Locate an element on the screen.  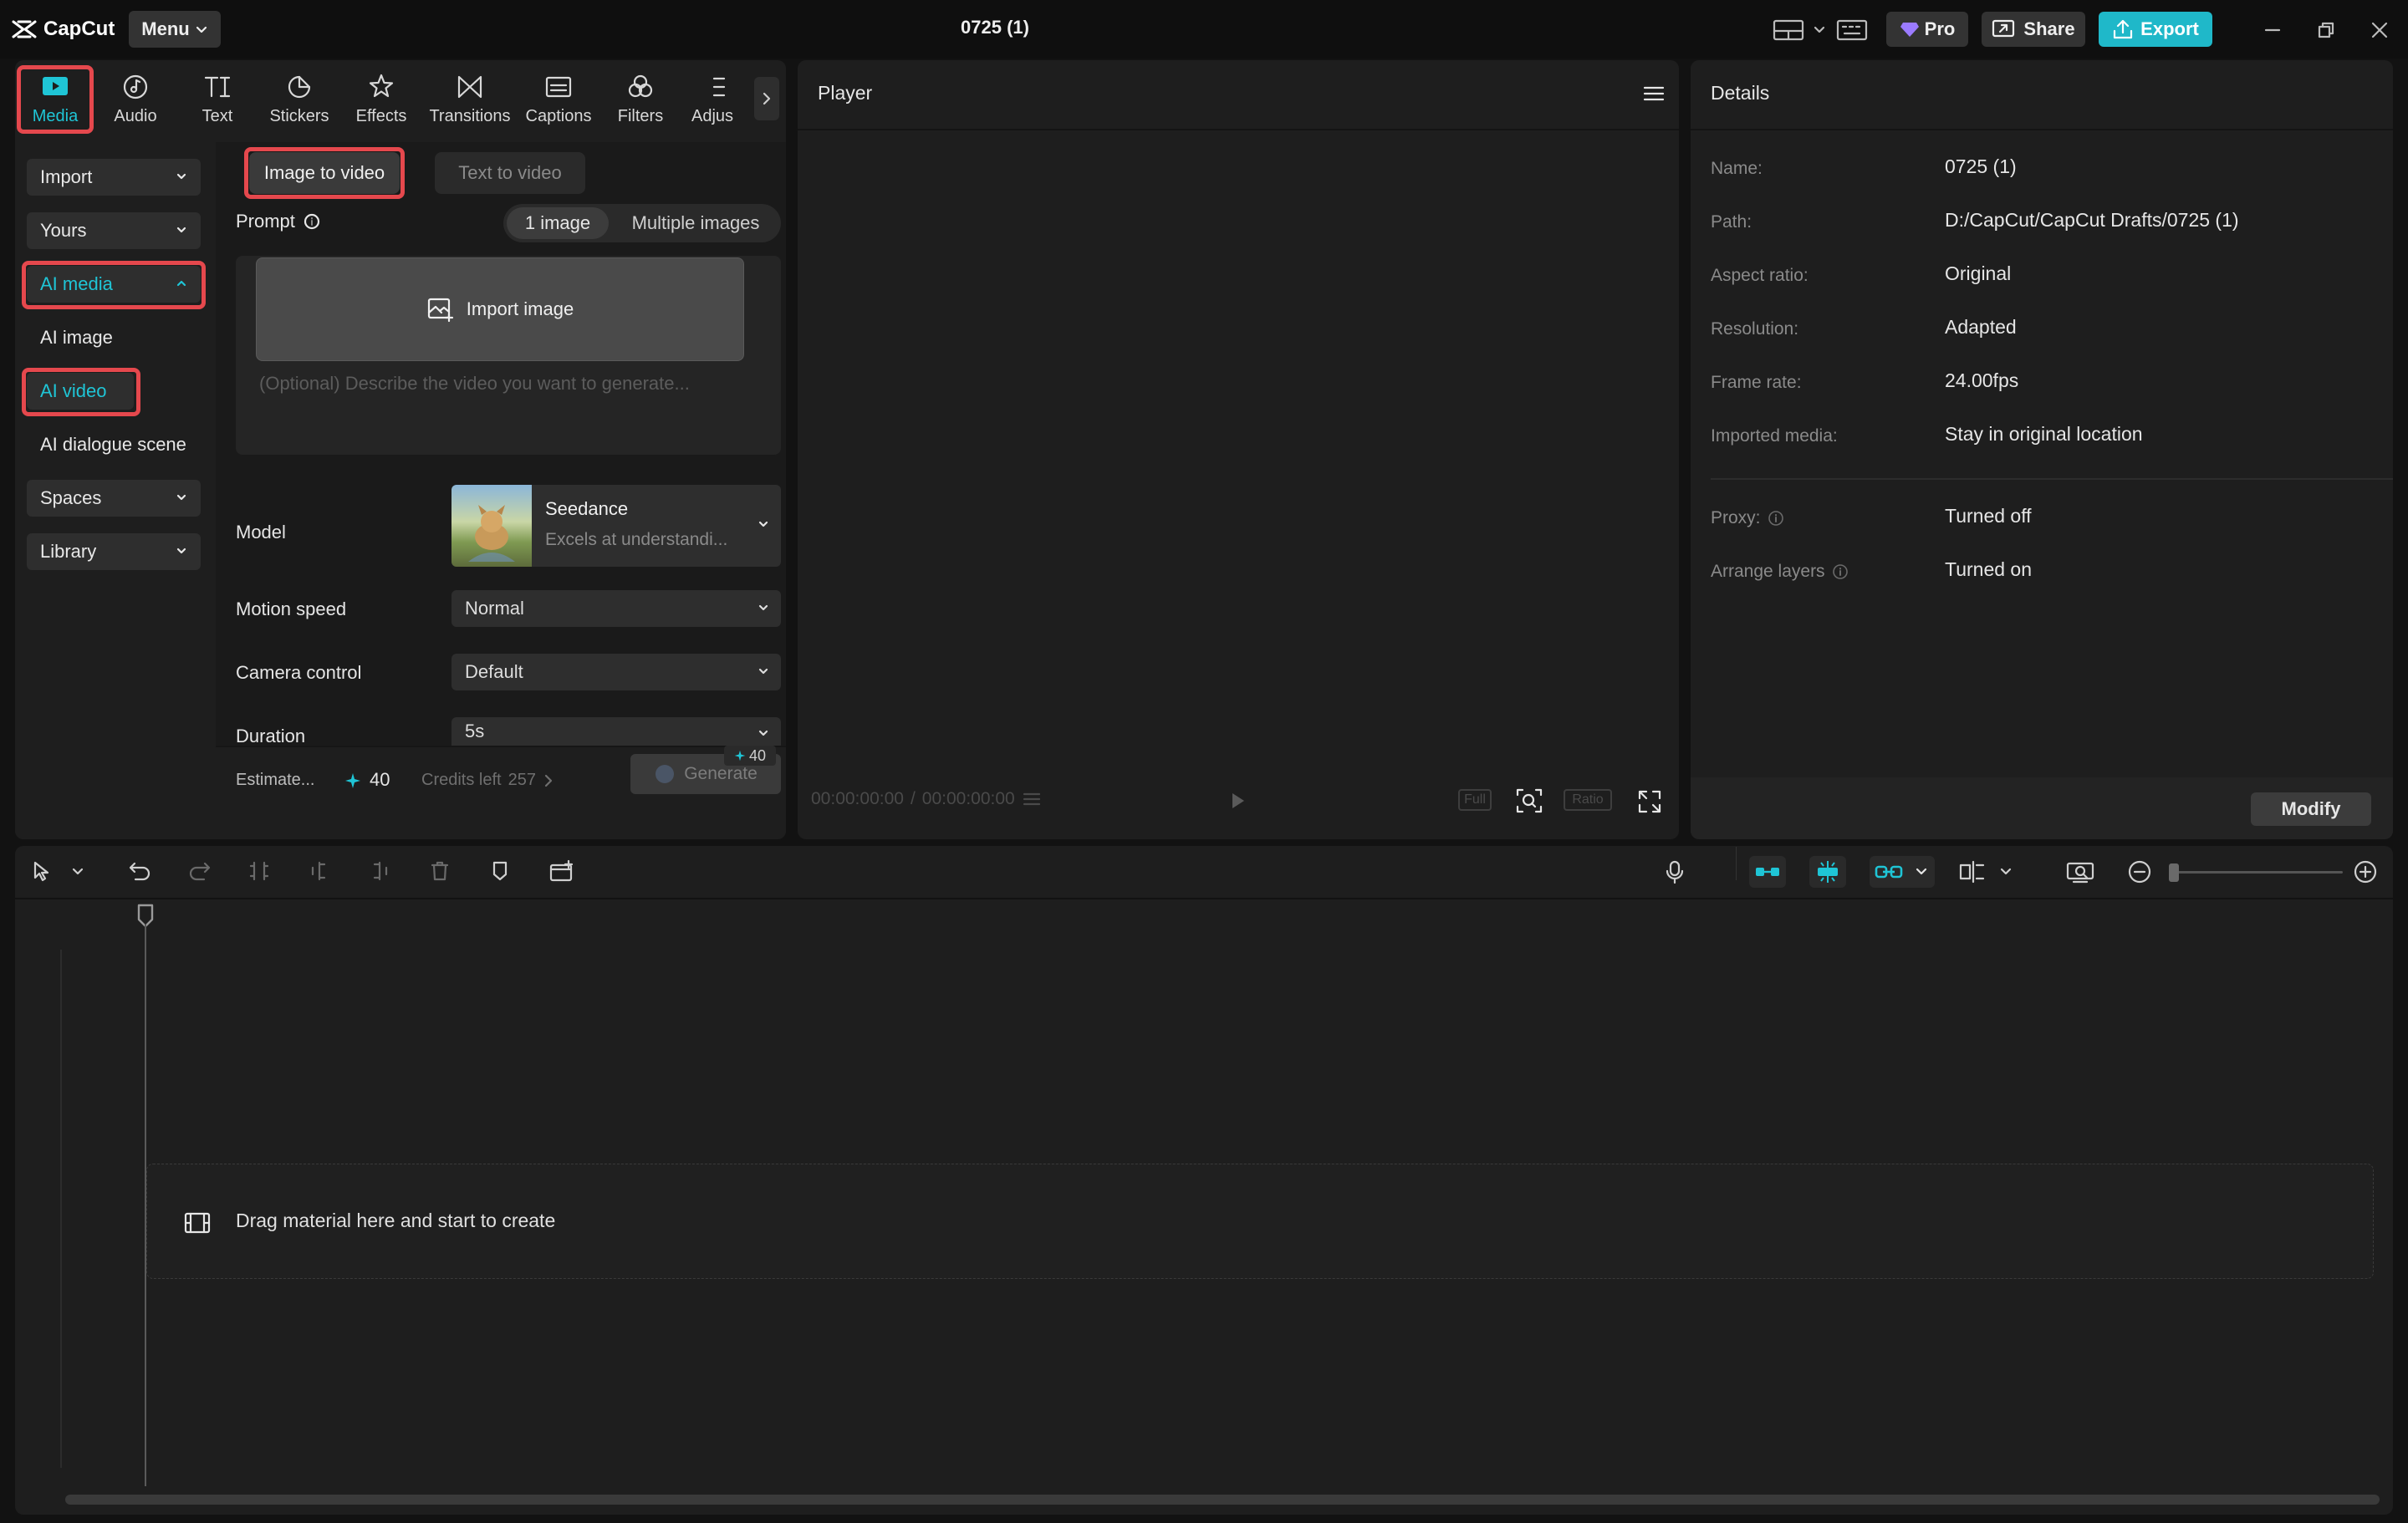
detail-value-frame-rate: 24.00fps is located at coordinates (1981, 381).